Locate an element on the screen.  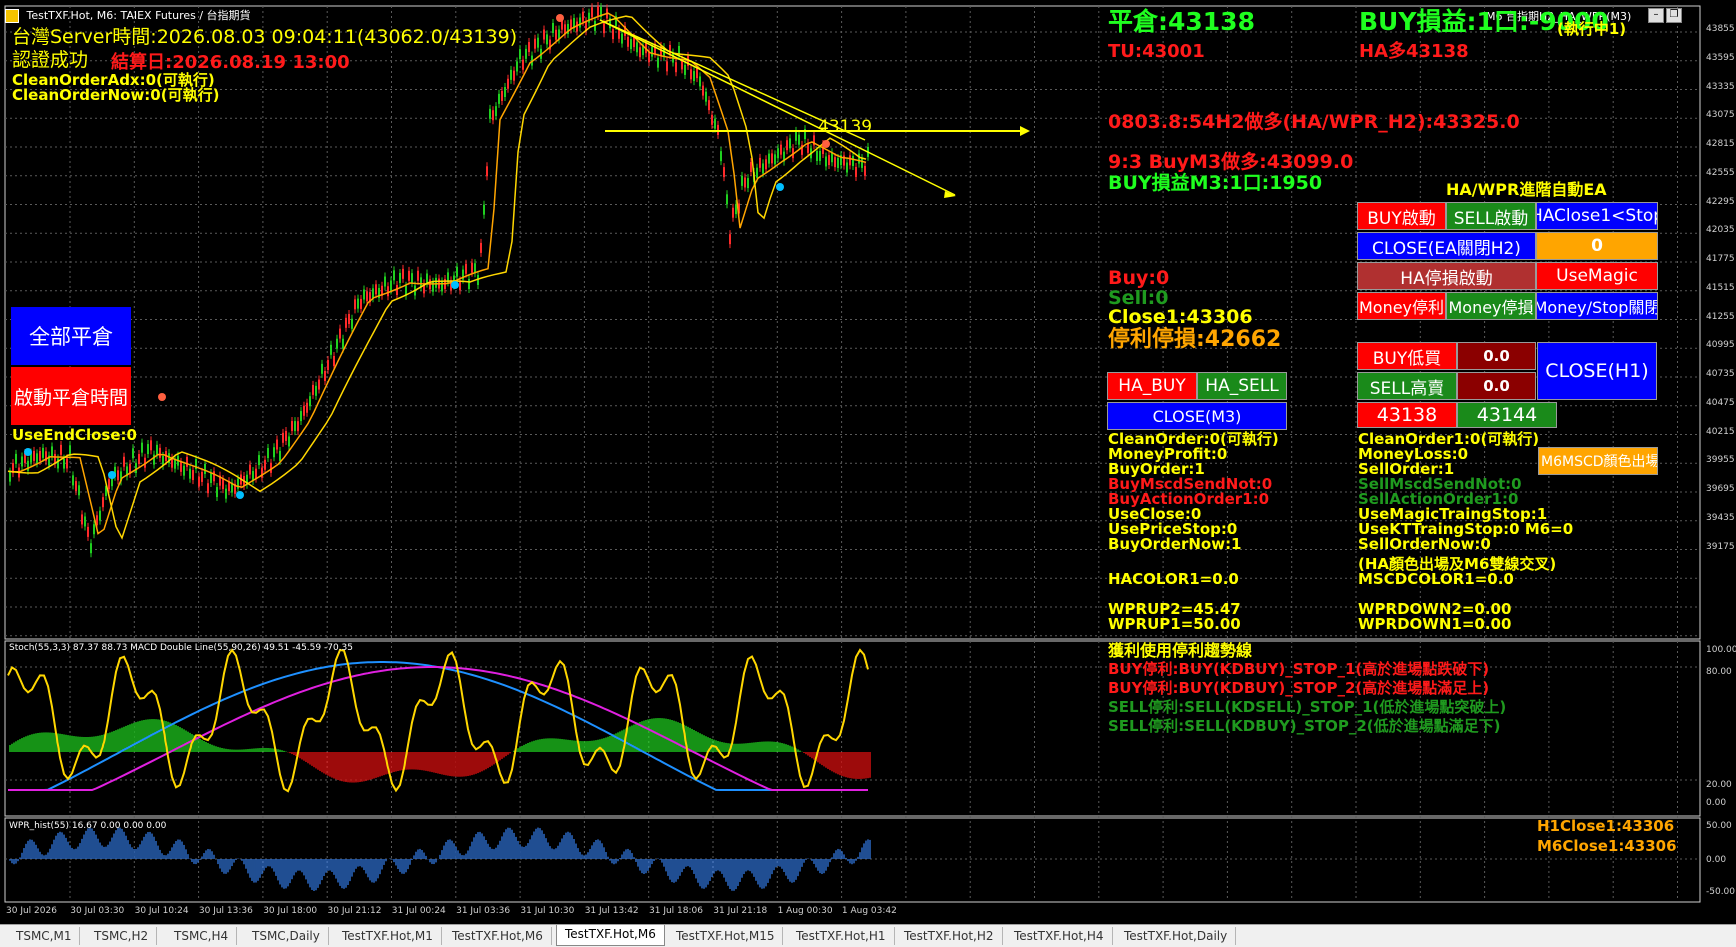
chart-tab: TSMC,H4 is located at coordinates (202, 936).